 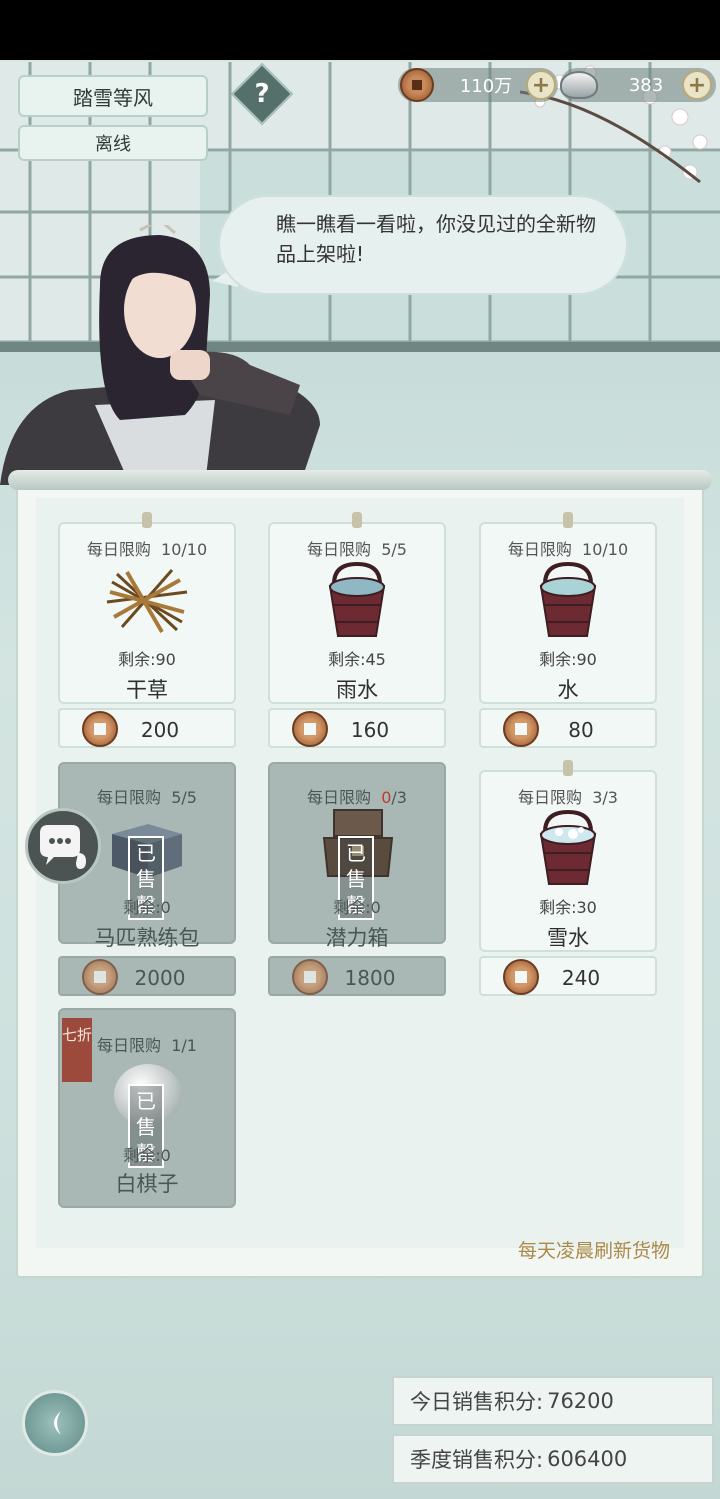 What do you see at coordinates (477, 1402) in the screenshot?
I see `today-score-label: 今日销售积分:` at bounding box center [477, 1402].